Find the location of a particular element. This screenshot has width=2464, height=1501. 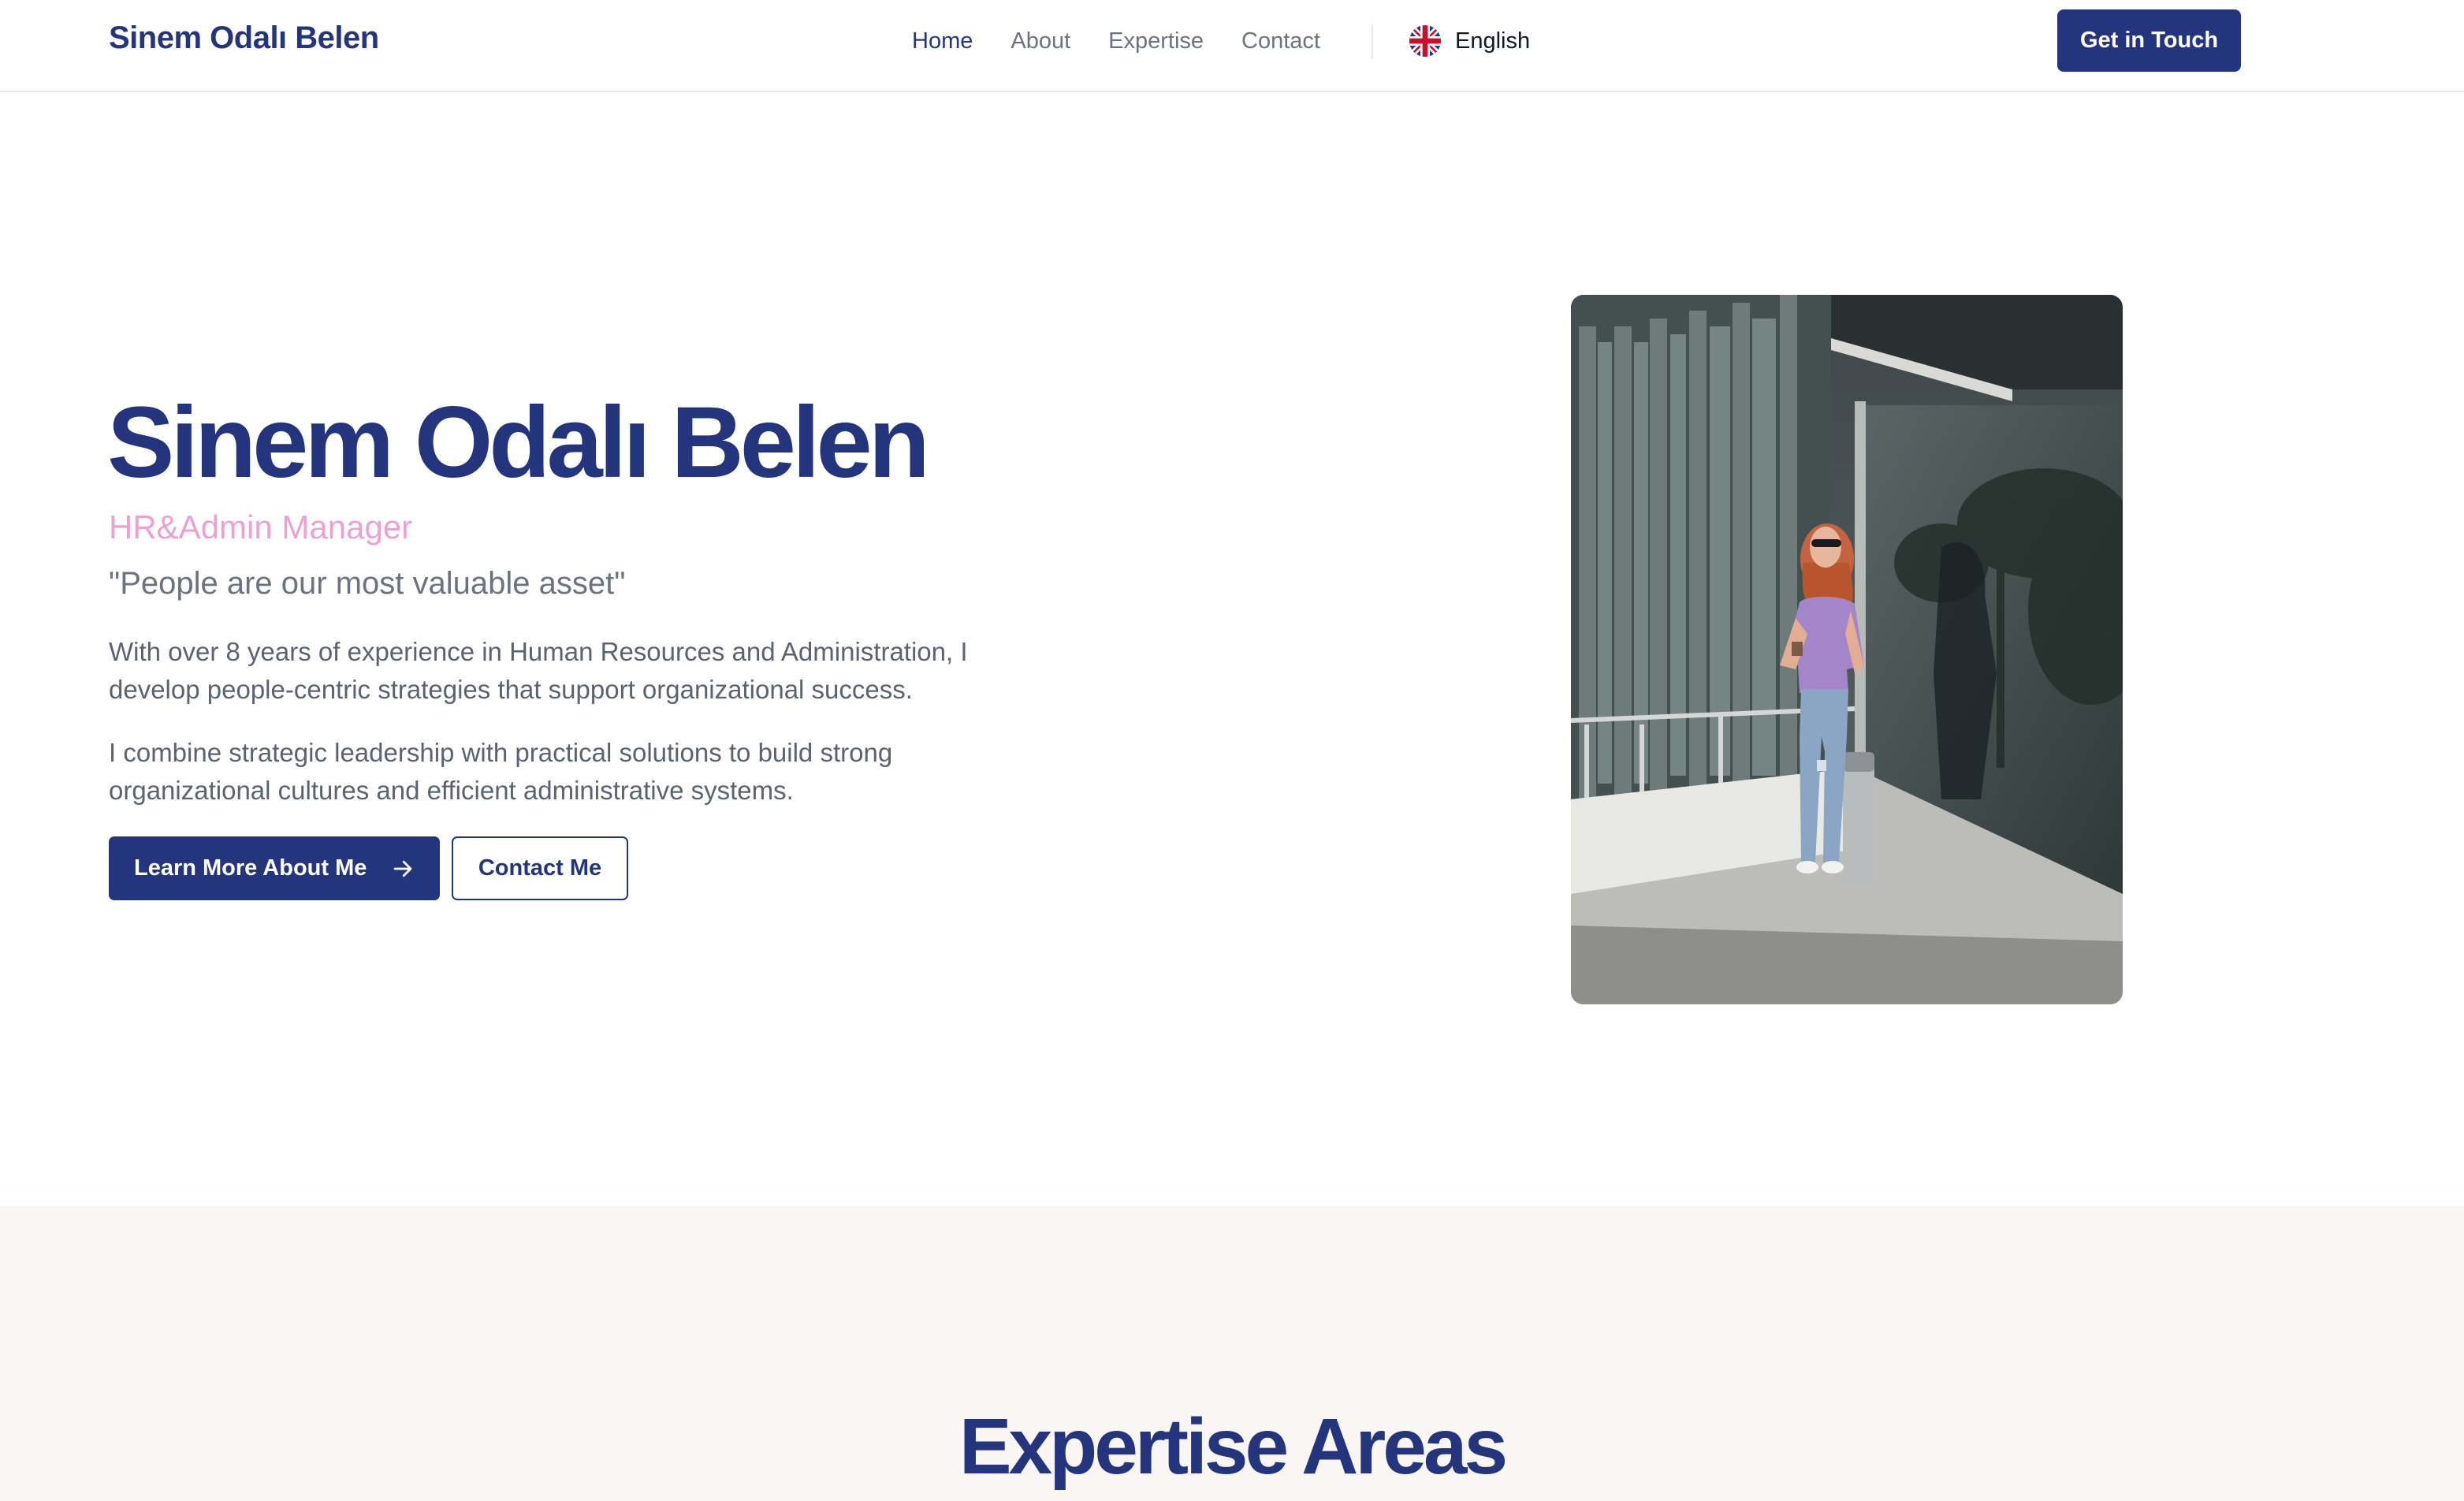

expertise-title: Expertise Areas is located at coordinates (1233, 1446).